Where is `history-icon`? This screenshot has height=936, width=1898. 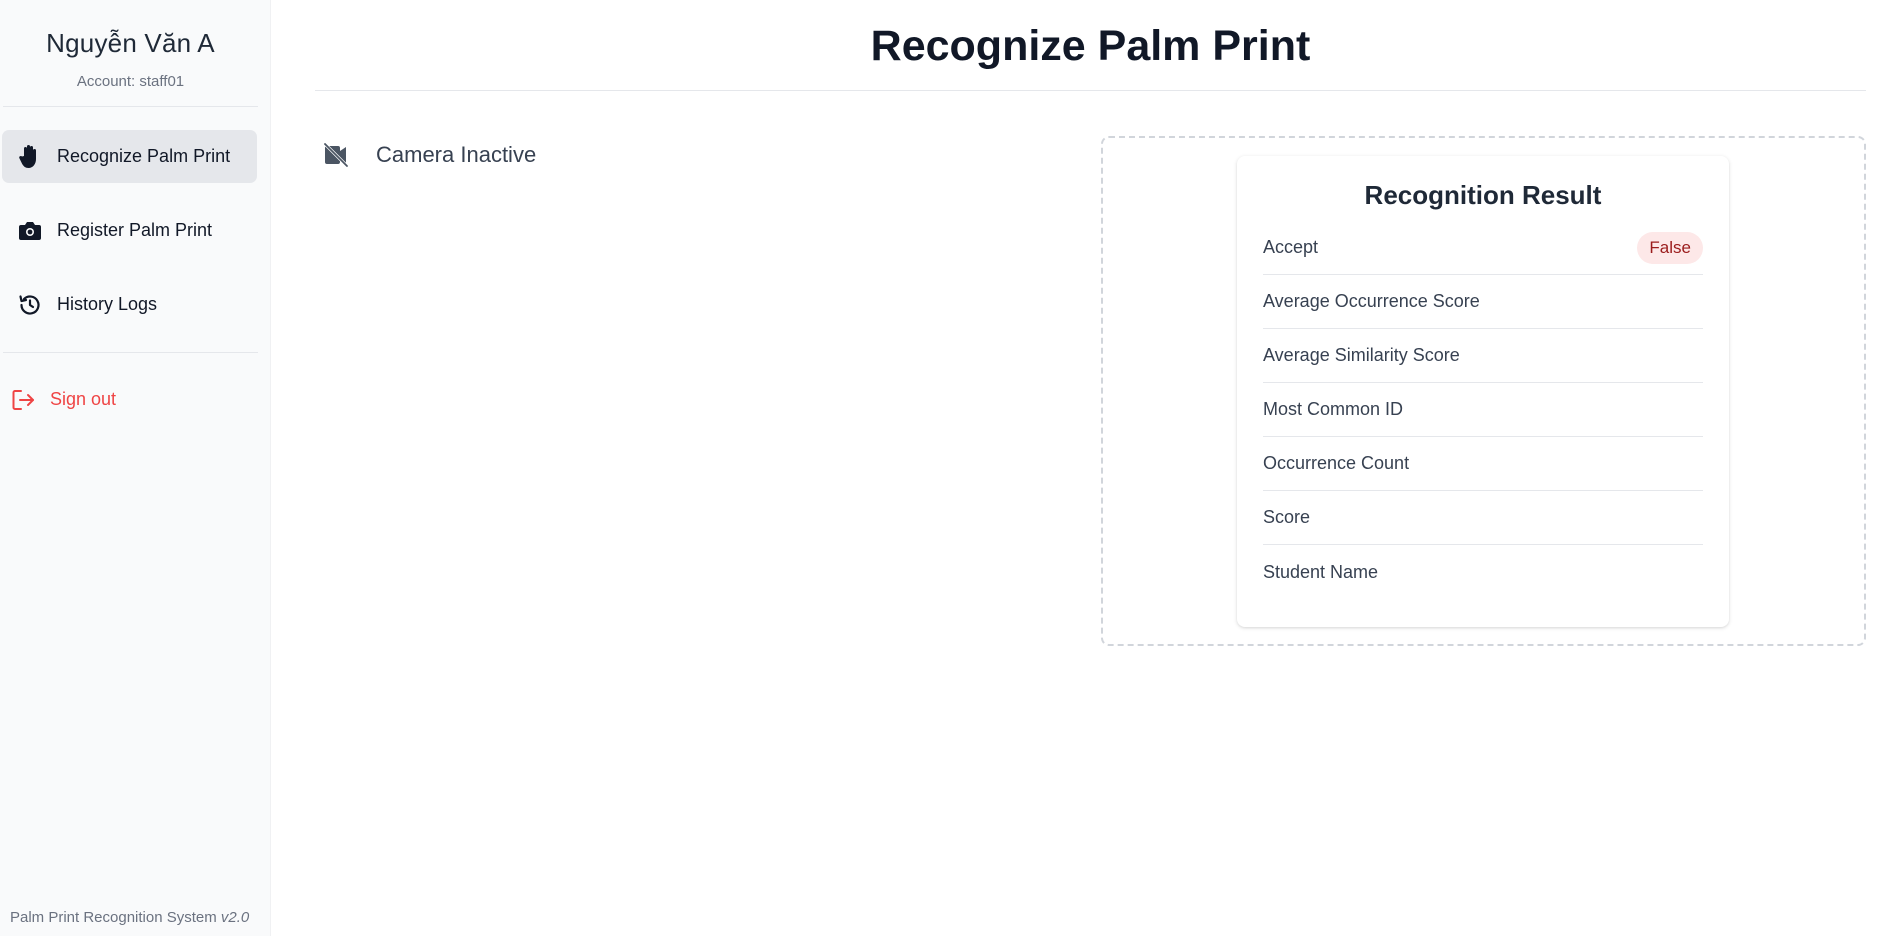
history-icon is located at coordinates (30, 305).